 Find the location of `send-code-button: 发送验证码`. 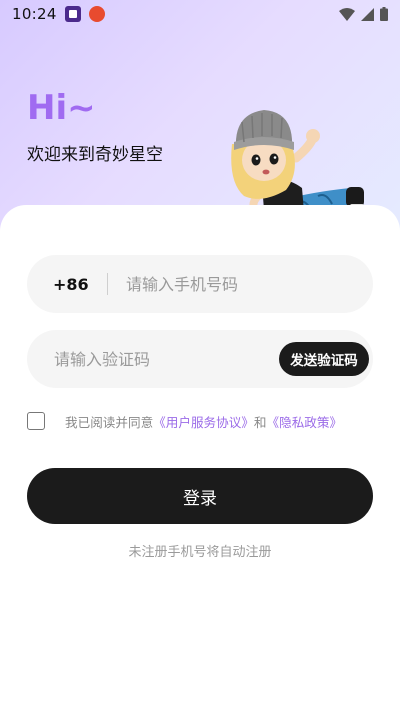

send-code-button: 发送验证码 is located at coordinates (324, 359).